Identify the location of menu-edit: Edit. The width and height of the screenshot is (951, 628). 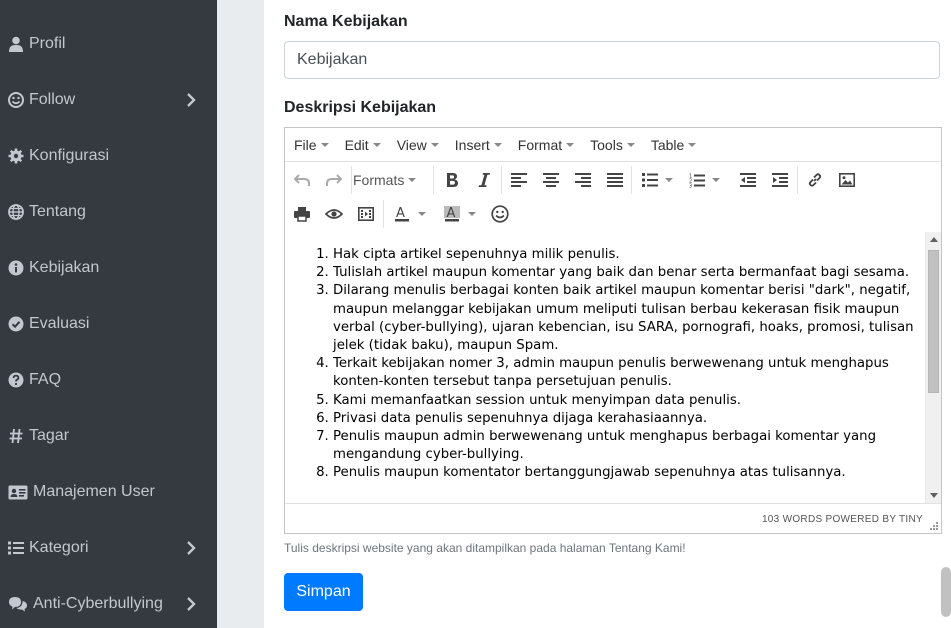
(363, 145).